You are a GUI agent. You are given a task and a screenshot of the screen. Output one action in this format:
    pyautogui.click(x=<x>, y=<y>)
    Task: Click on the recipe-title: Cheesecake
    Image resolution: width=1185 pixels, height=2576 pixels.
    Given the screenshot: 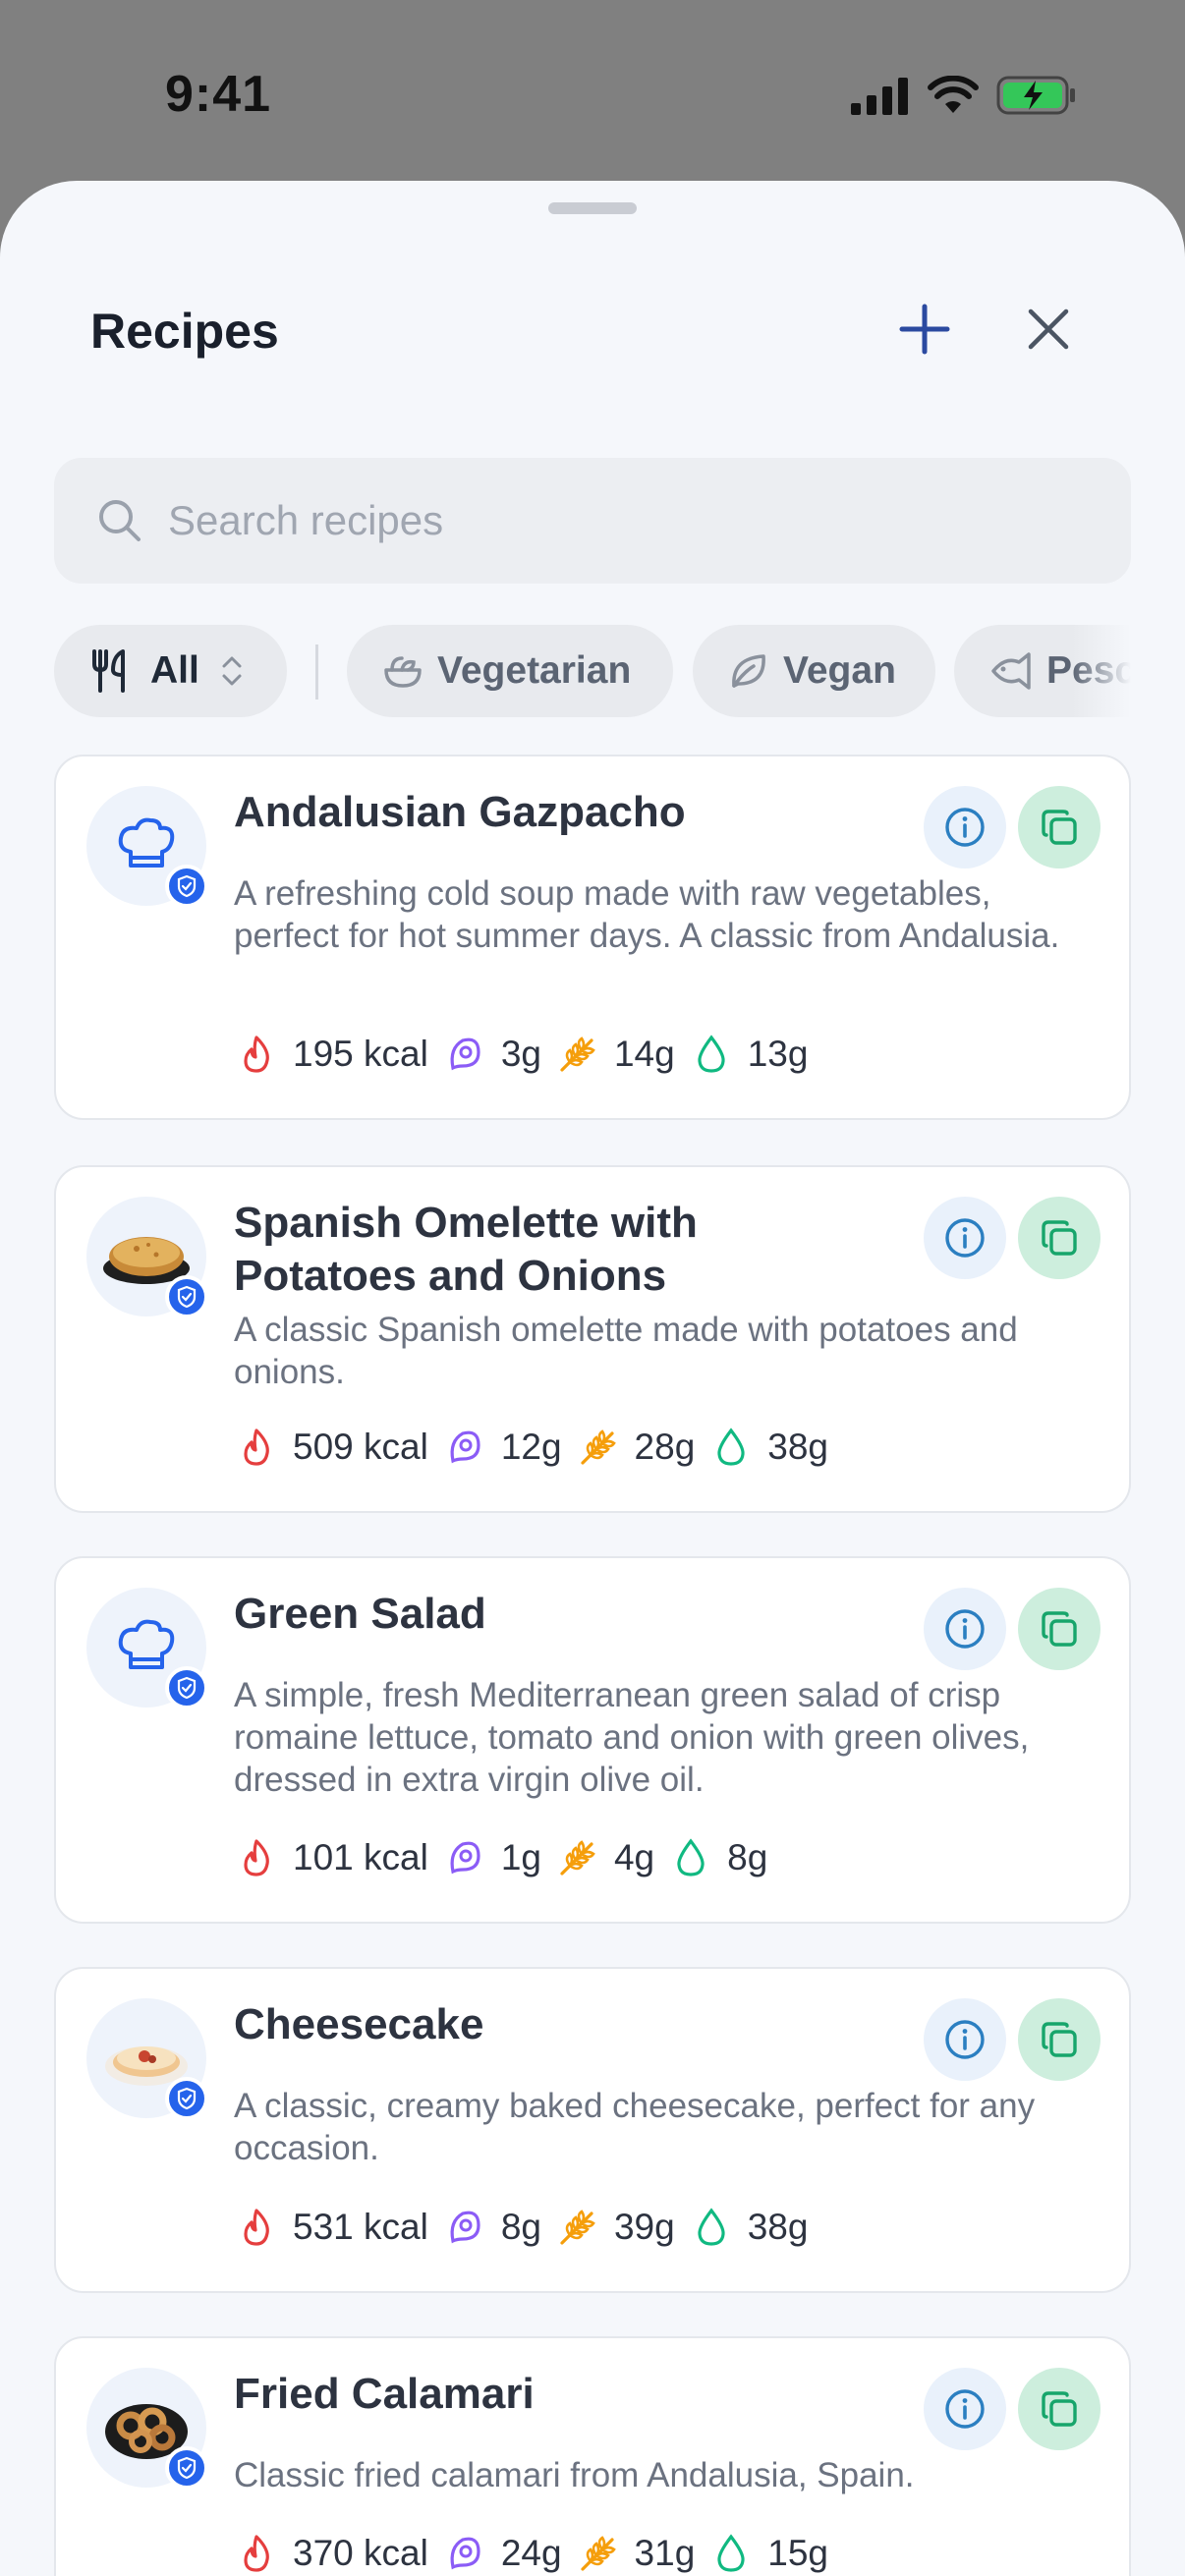 What is the action you would take?
    pyautogui.click(x=359, y=2024)
    